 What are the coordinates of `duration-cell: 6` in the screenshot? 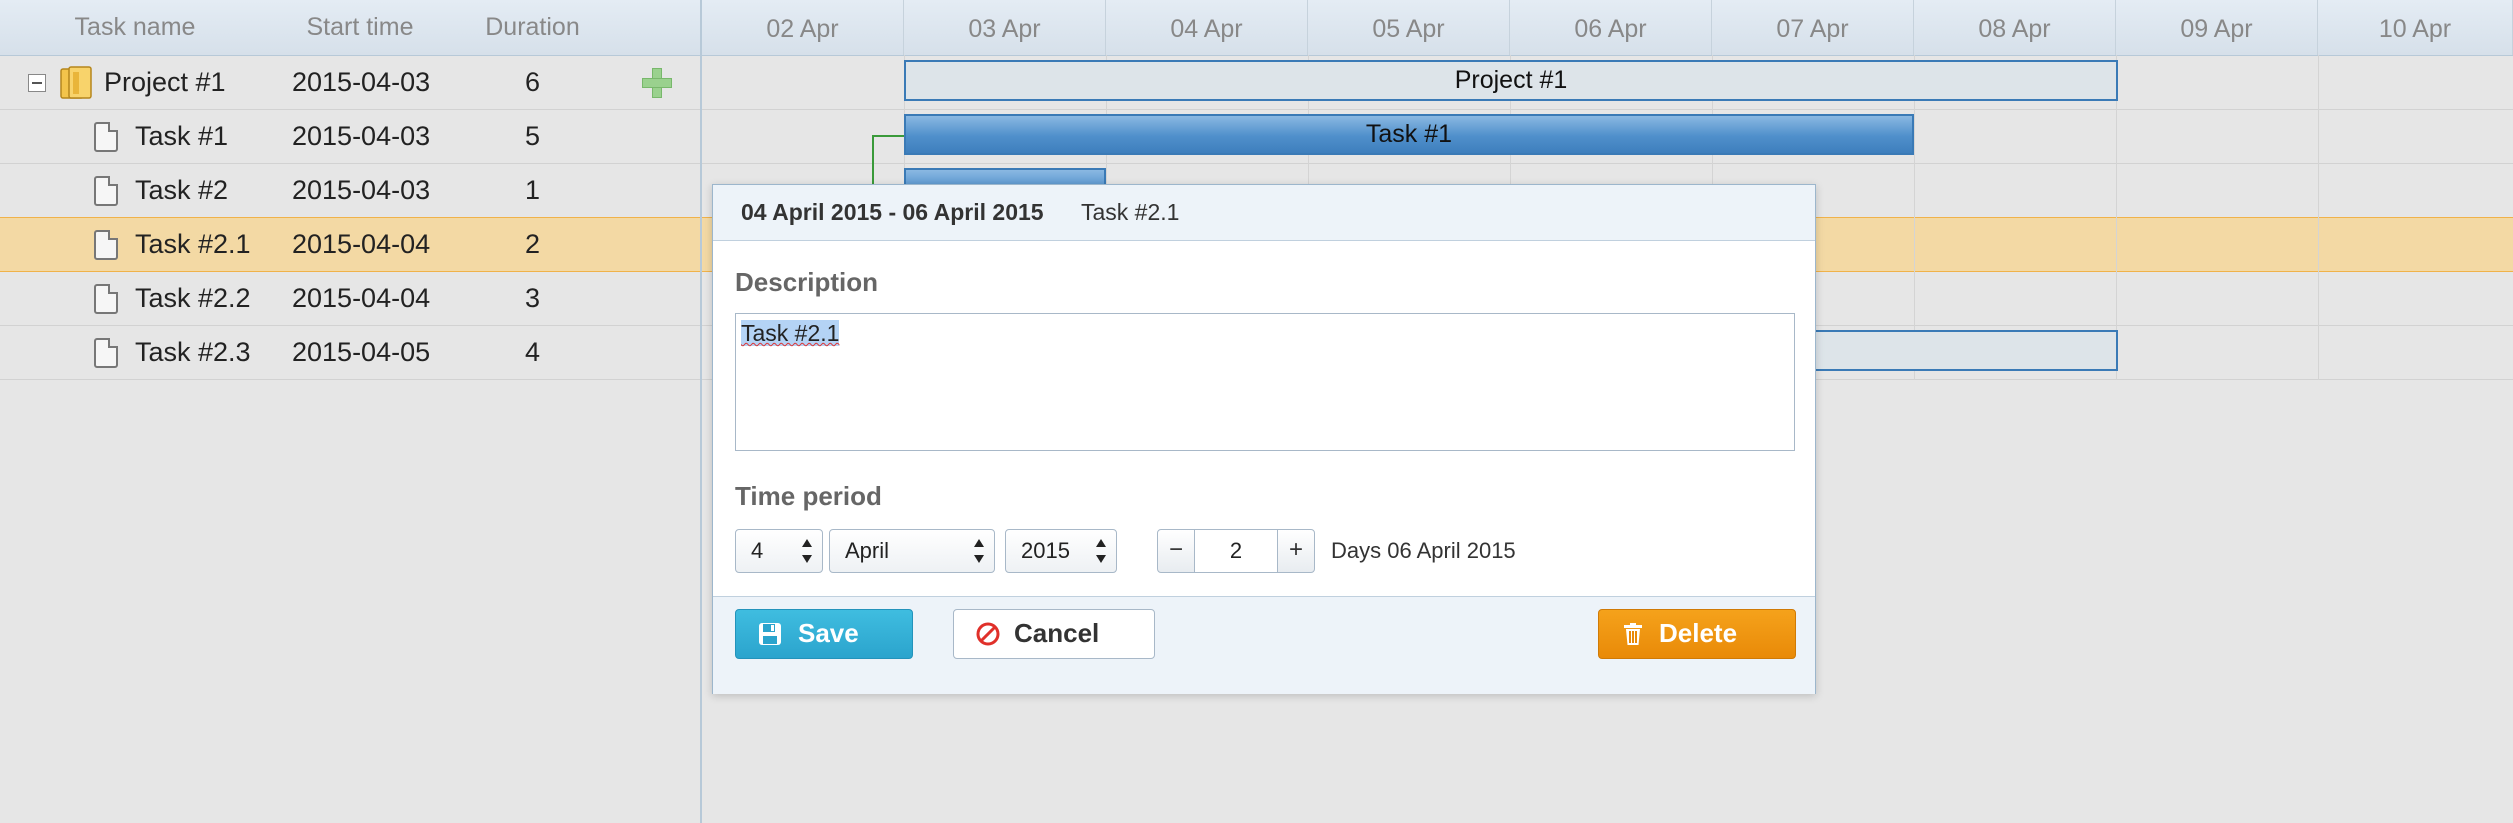 It's located at (533, 82).